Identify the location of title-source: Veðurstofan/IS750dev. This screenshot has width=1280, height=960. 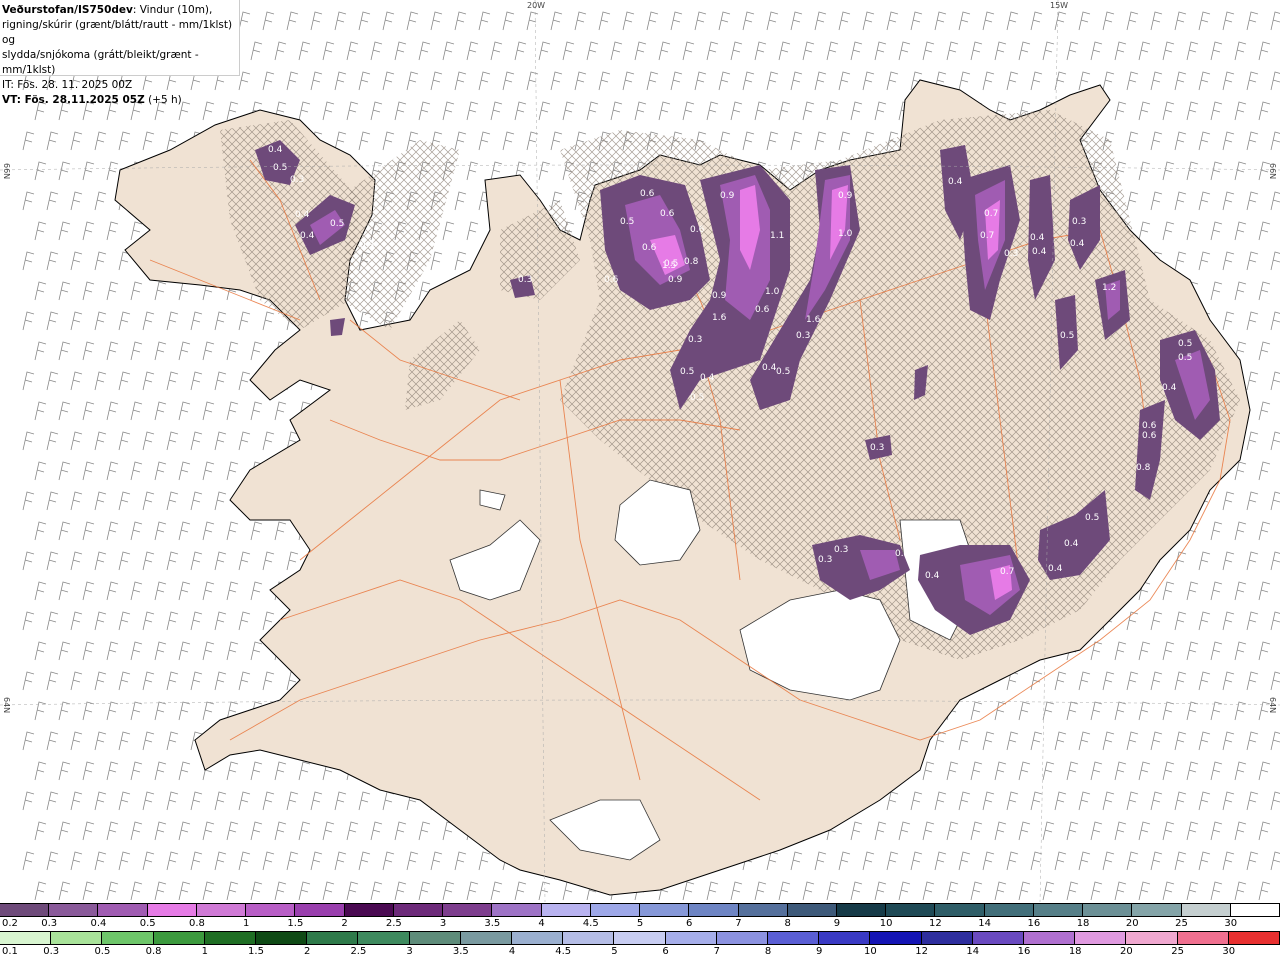
(67, 10).